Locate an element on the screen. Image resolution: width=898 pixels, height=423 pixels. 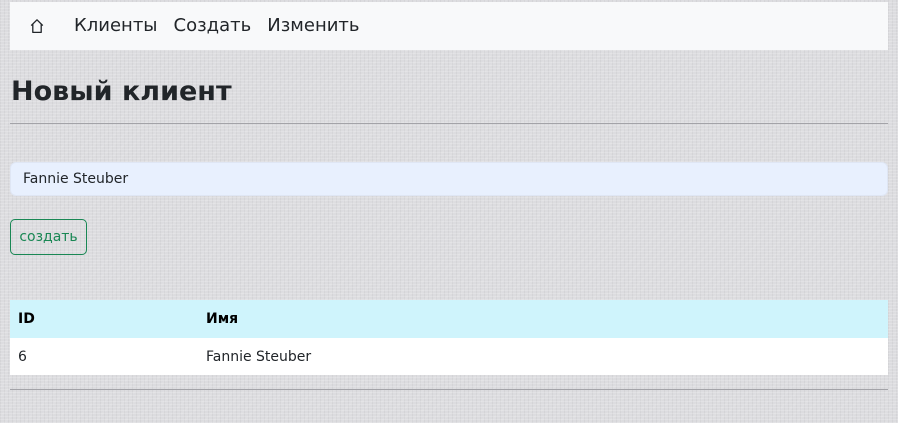
column-header-name: Имя is located at coordinates (222, 319).